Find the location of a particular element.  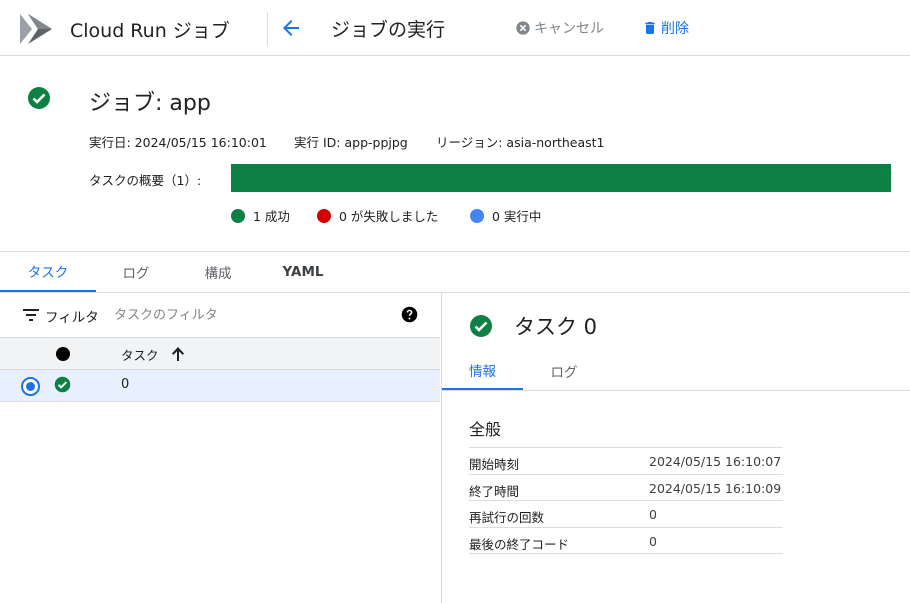

execution-id: 実行 ID: app-ppjpg is located at coordinates (351, 142).